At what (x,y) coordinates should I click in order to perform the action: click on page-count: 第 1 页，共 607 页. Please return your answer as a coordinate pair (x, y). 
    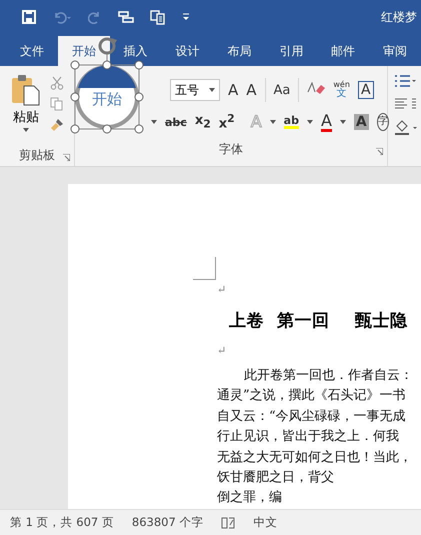
    Looking at the image, I should click on (62, 522).